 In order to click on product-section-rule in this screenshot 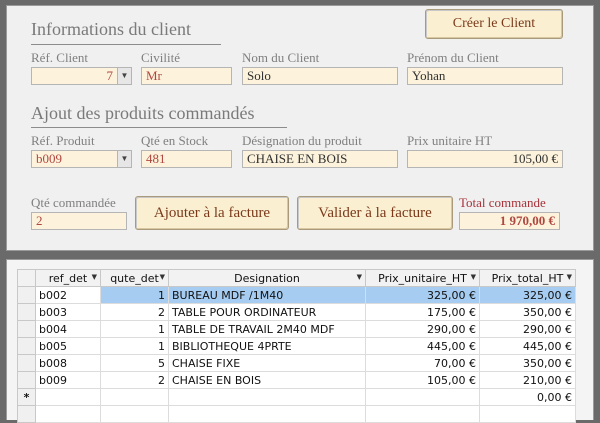, I will do `click(159, 127)`.